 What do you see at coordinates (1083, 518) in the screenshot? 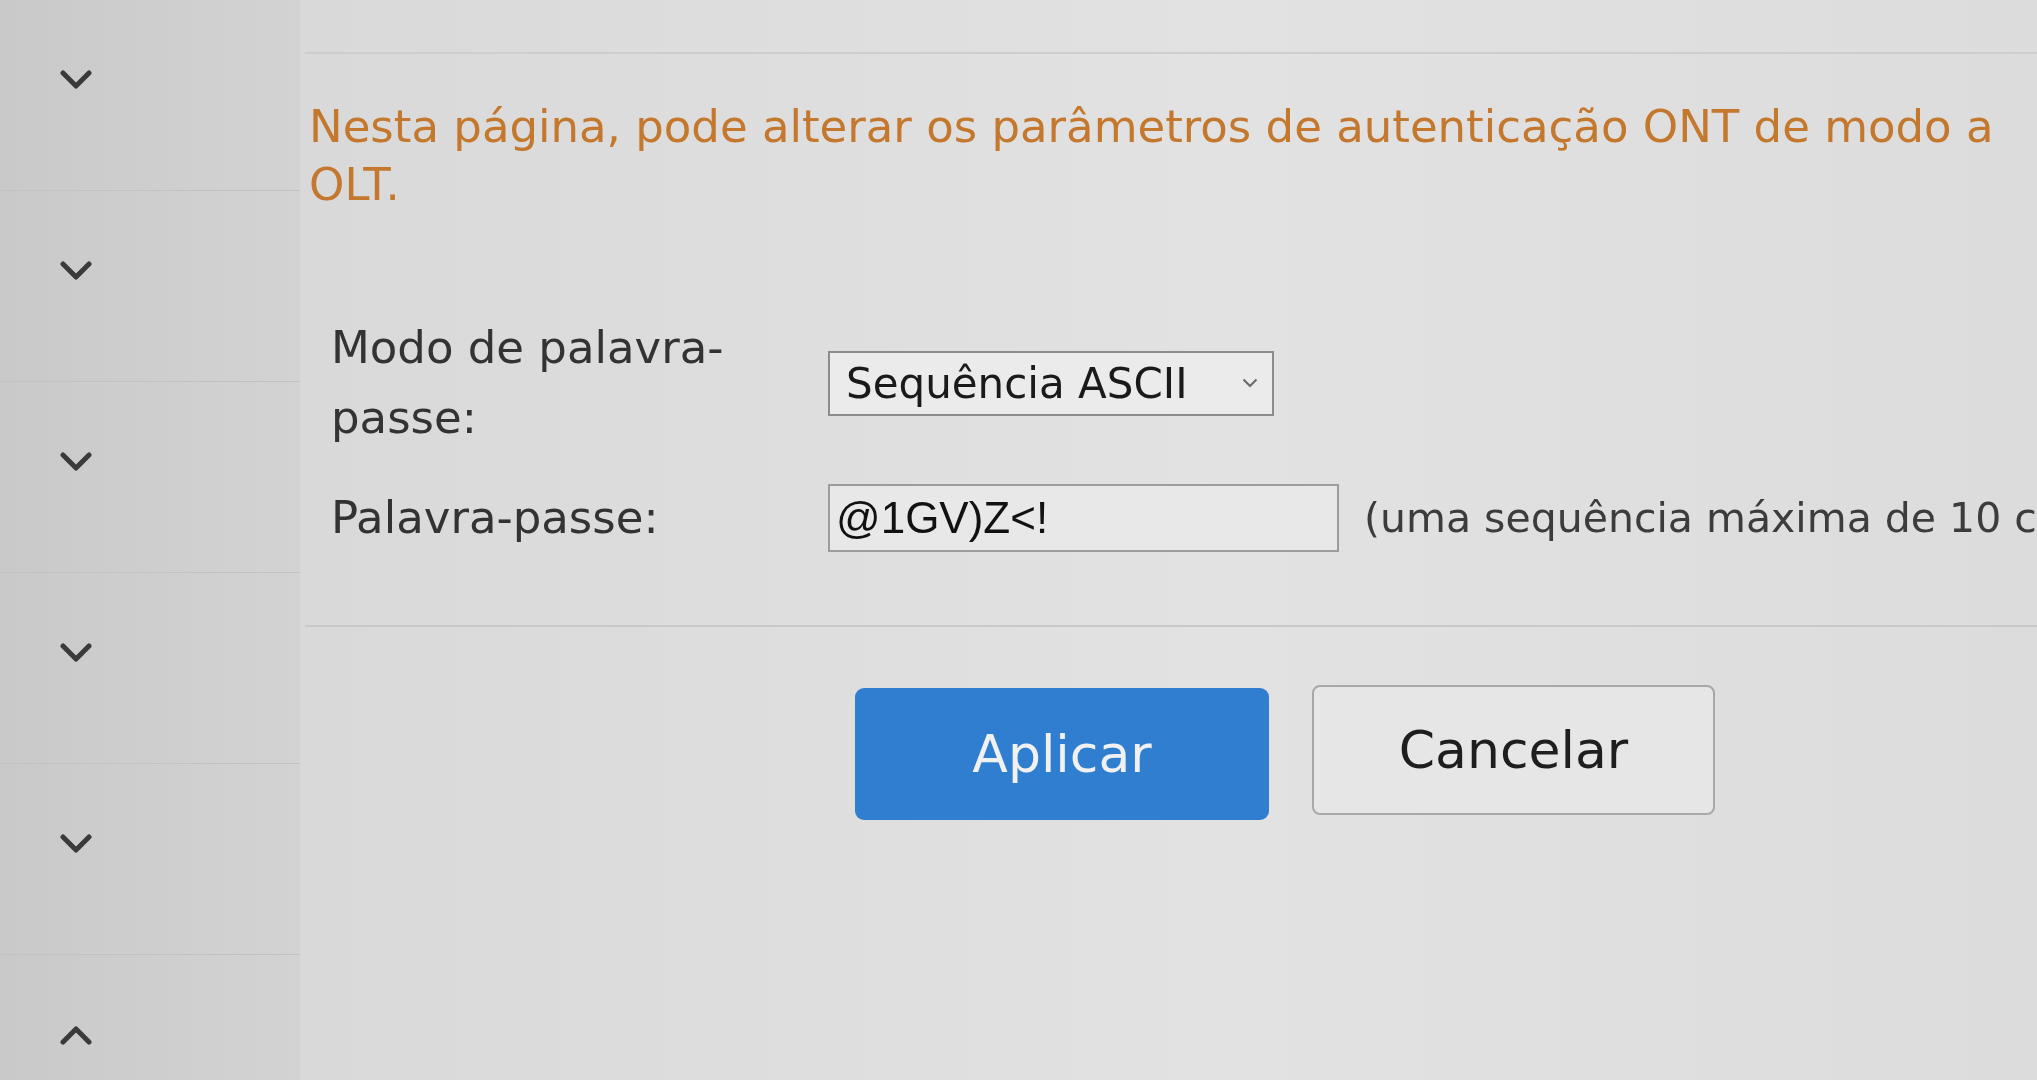
I see `password-field: @1GV)Z<!` at bounding box center [1083, 518].